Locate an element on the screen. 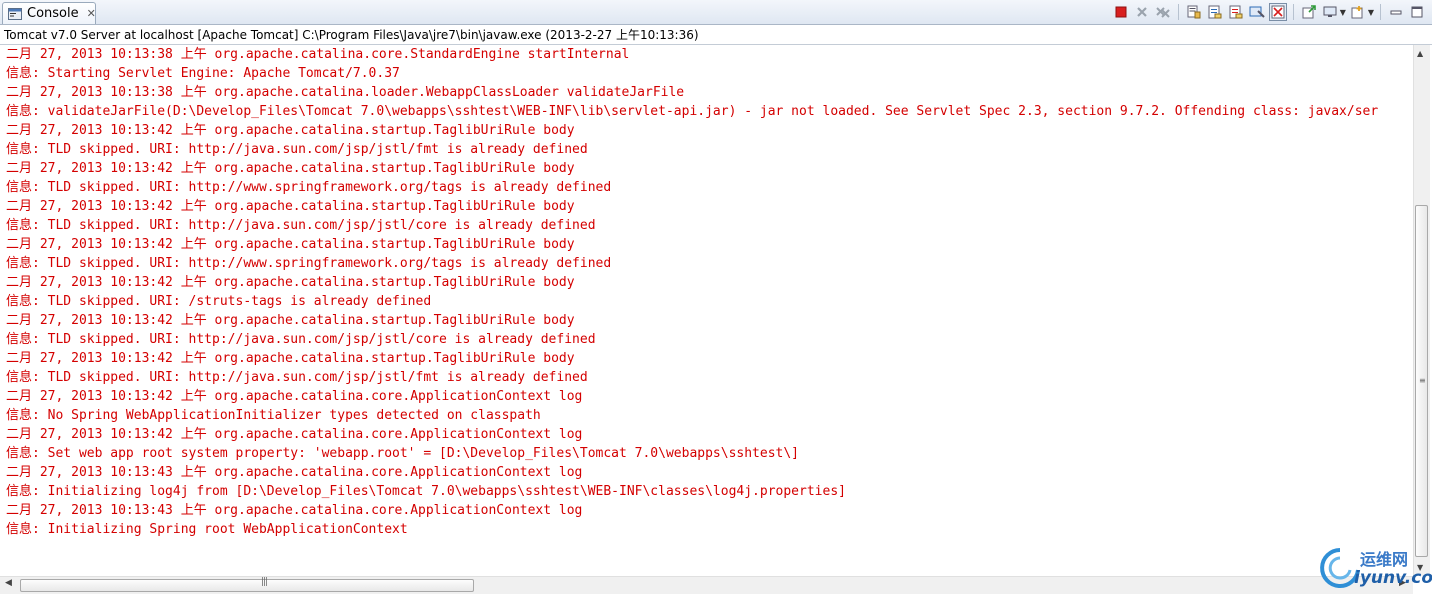  show-on-stdout-icon is located at coordinates (1215, 12).